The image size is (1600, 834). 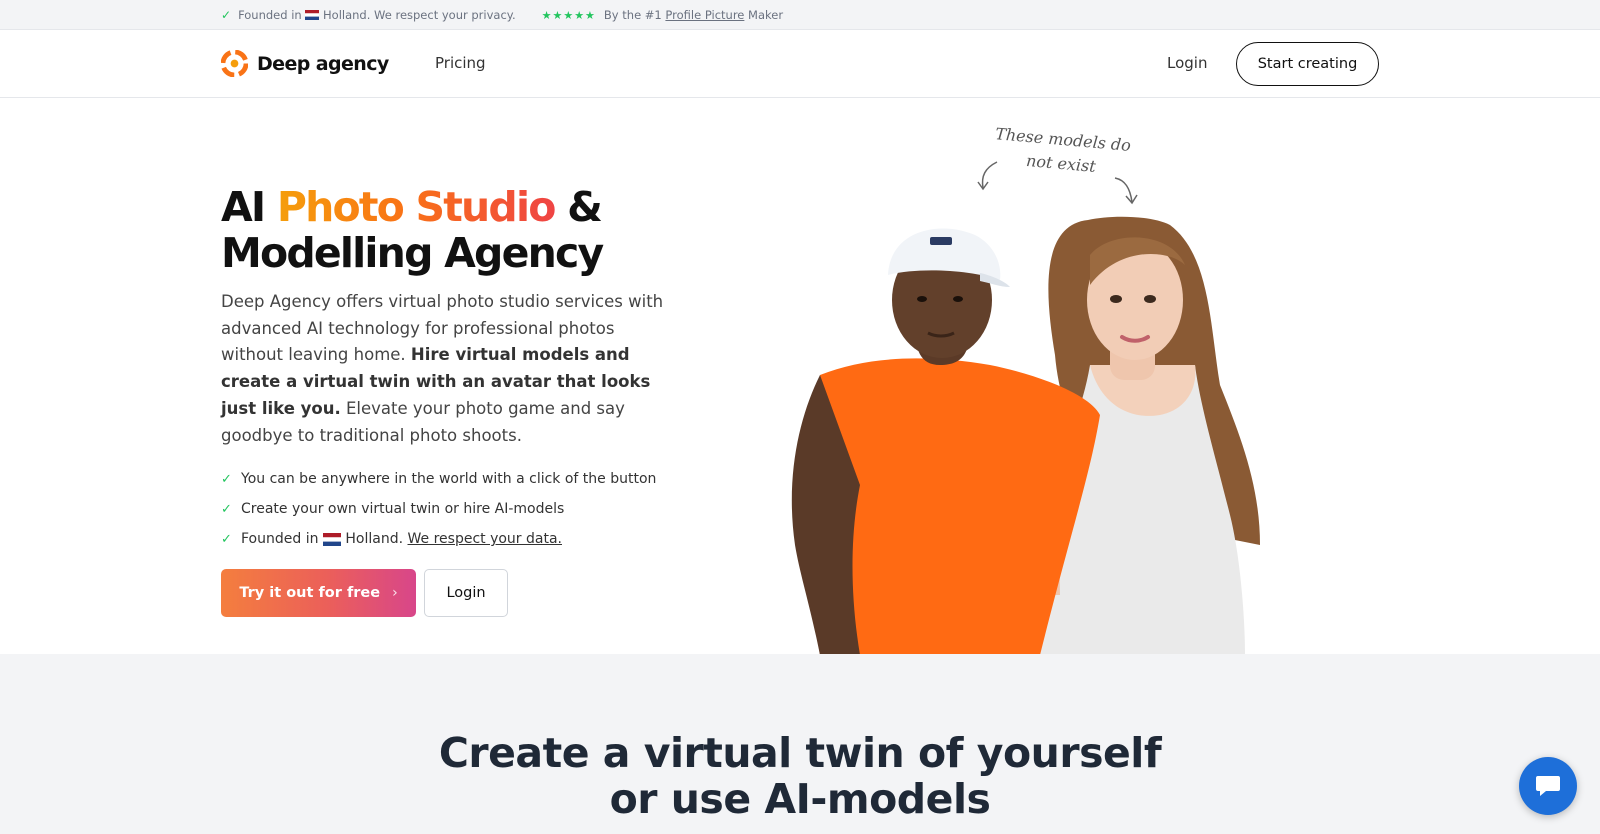 I want to click on logo-text: Deep agency, so click(x=323, y=63).